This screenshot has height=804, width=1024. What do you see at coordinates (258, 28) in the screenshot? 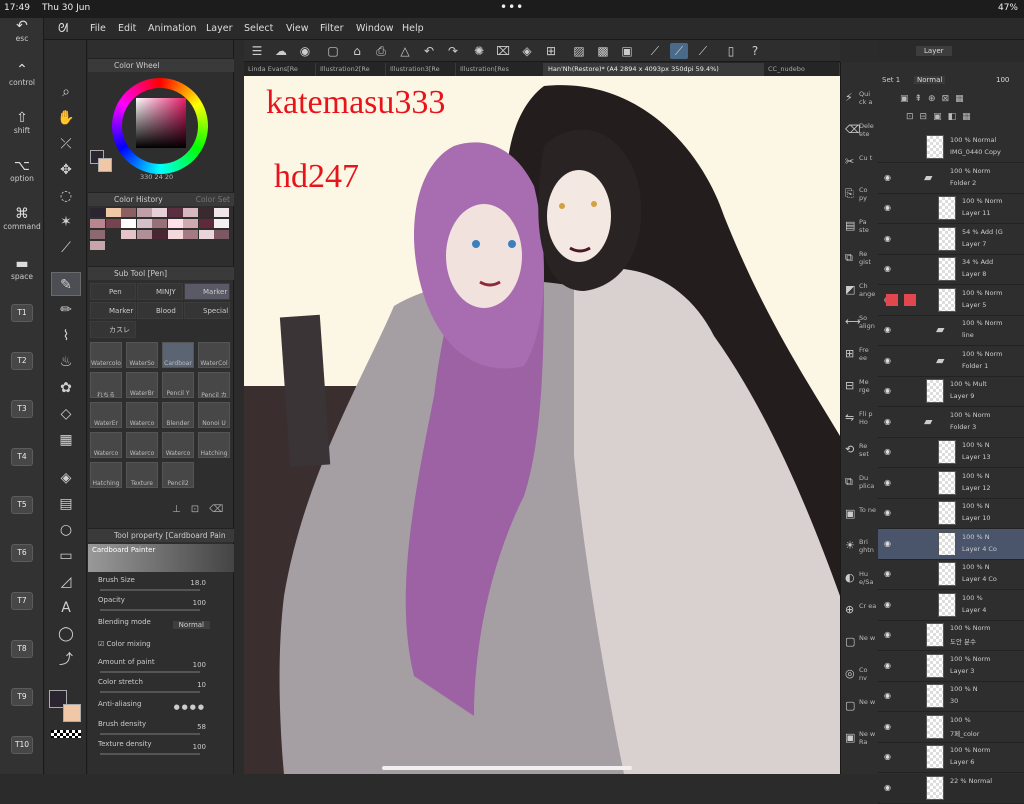
I see `menu-select: Select` at bounding box center [258, 28].